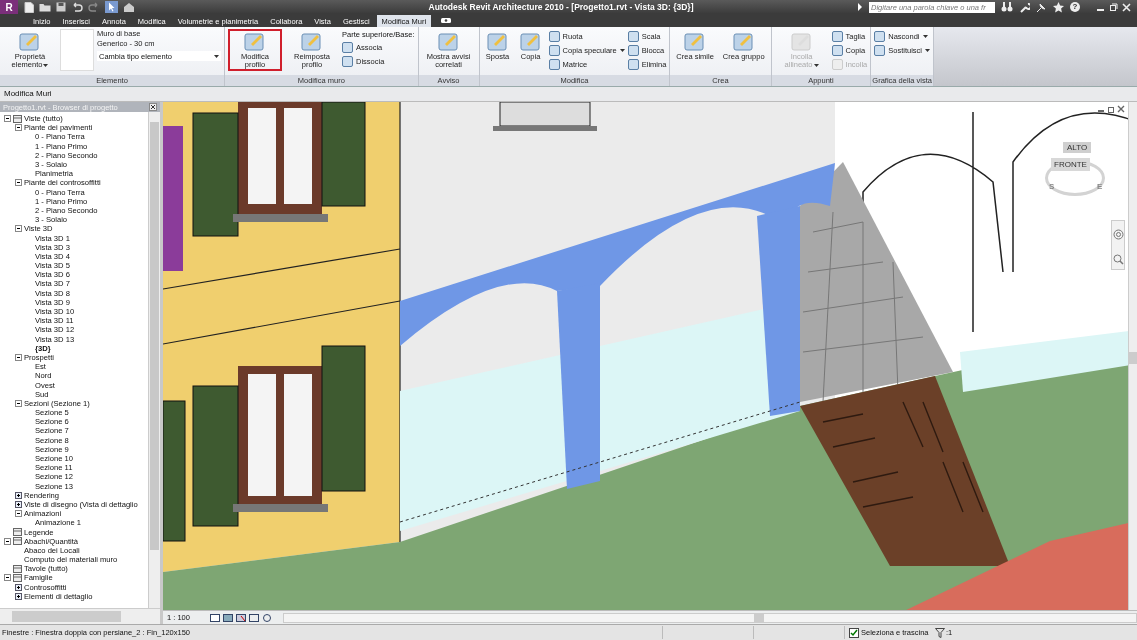 Image resolution: width=1137 pixels, height=640 pixels. Describe the element at coordinates (1007, 7) in the screenshot. I see `binoculars-icon` at that location.